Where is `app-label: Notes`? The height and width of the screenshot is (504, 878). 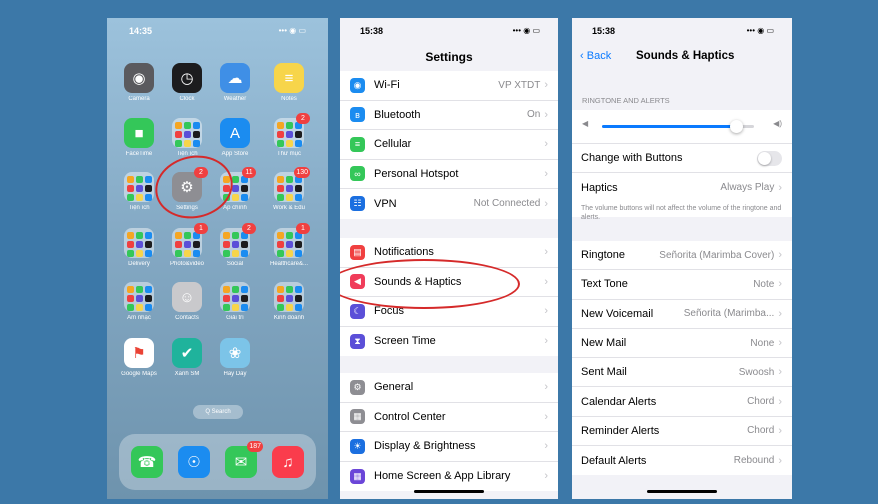 app-label: Notes is located at coordinates (289, 99).